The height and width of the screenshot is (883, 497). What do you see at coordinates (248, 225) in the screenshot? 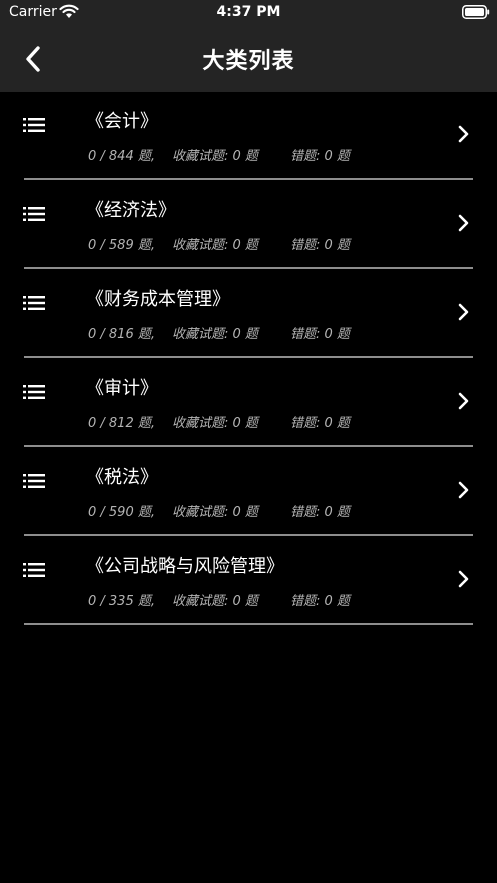
I see `category-row: 《经济法》 0 / 589 题, 收藏试题: 0 题 错题: 0 题` at bounding box center [248, 225].